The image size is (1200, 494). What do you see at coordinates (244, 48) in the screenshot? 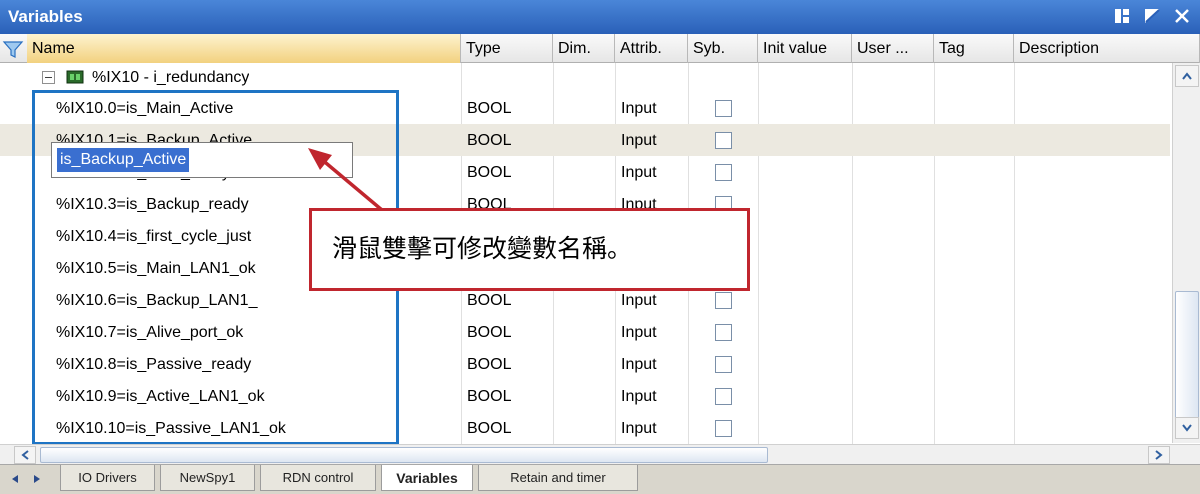
I see `column-header-name: Name` at bounding box center [244, 48].